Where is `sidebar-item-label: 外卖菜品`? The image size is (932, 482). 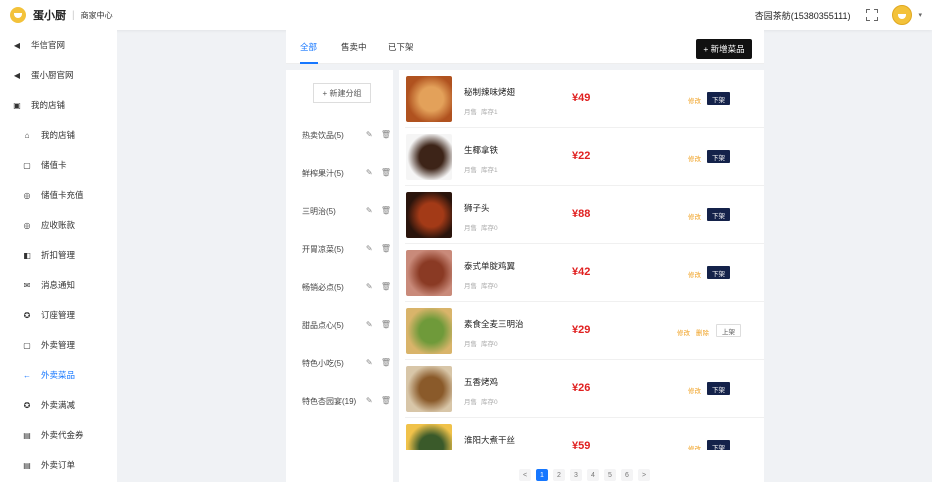 sidebar-item-label: 外卖菜品 is located at coordinates (58, 375).